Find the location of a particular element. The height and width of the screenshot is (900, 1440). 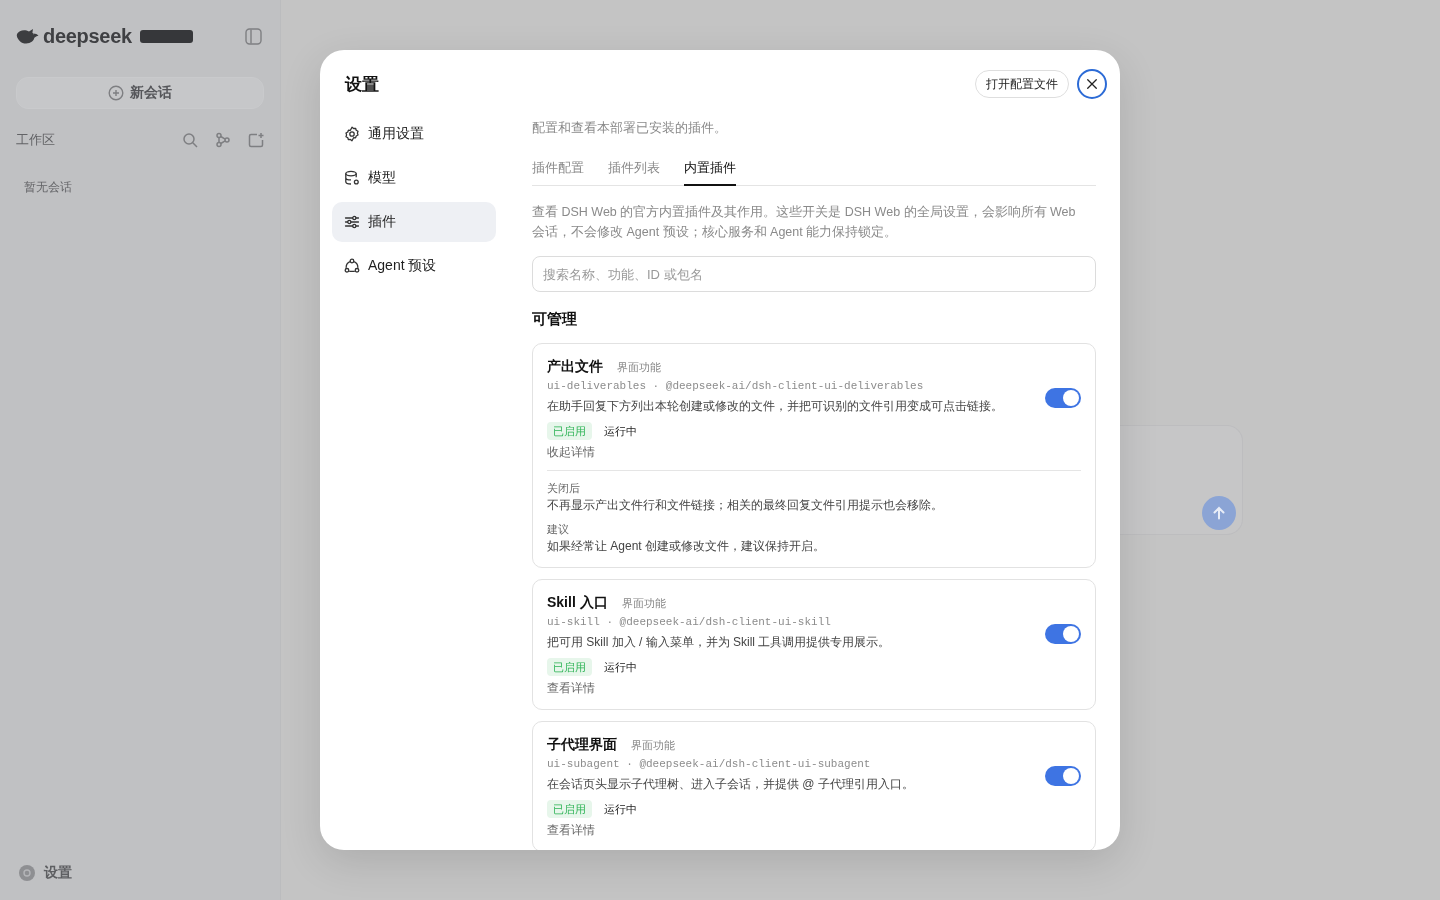

nav-item: Agent 预设 is located at coordinates (414, 266).